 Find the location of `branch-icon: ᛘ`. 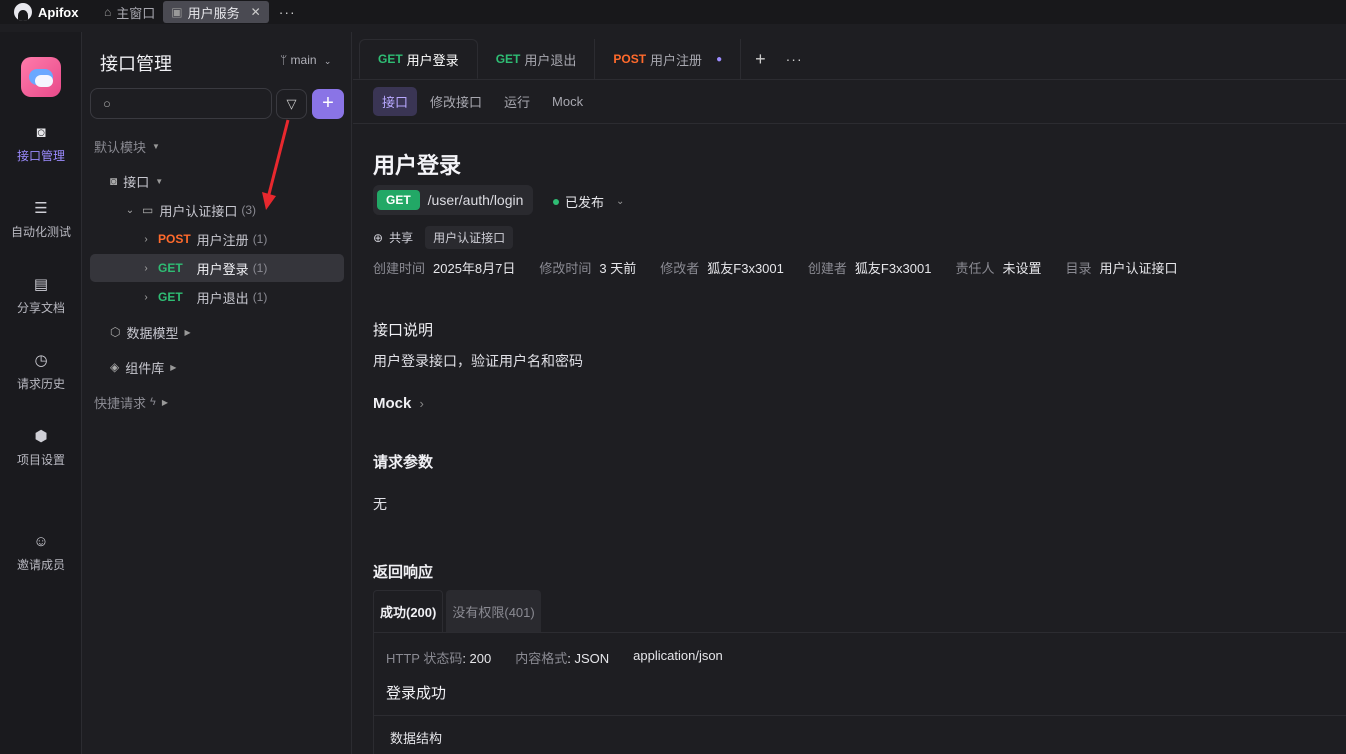

branch-icon: ᛘ is located at coordinates (284, 60).